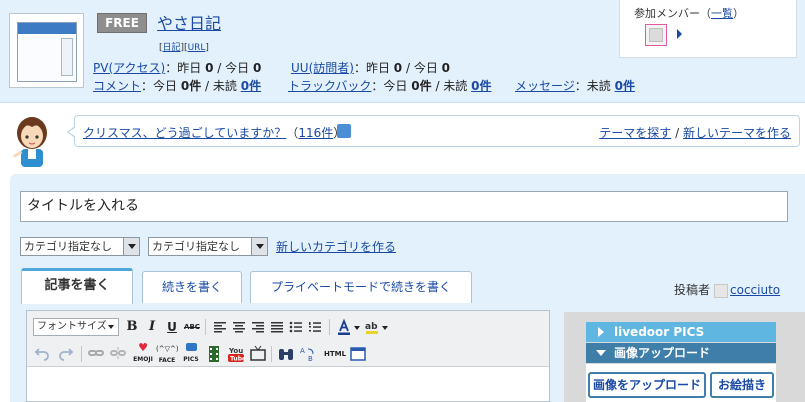 The height and width of the screenshot is (402, 805). What do you see at coordinates (132, 327) in the screenshot?
I see `bold-button: B` at bounding box center [132, 327].